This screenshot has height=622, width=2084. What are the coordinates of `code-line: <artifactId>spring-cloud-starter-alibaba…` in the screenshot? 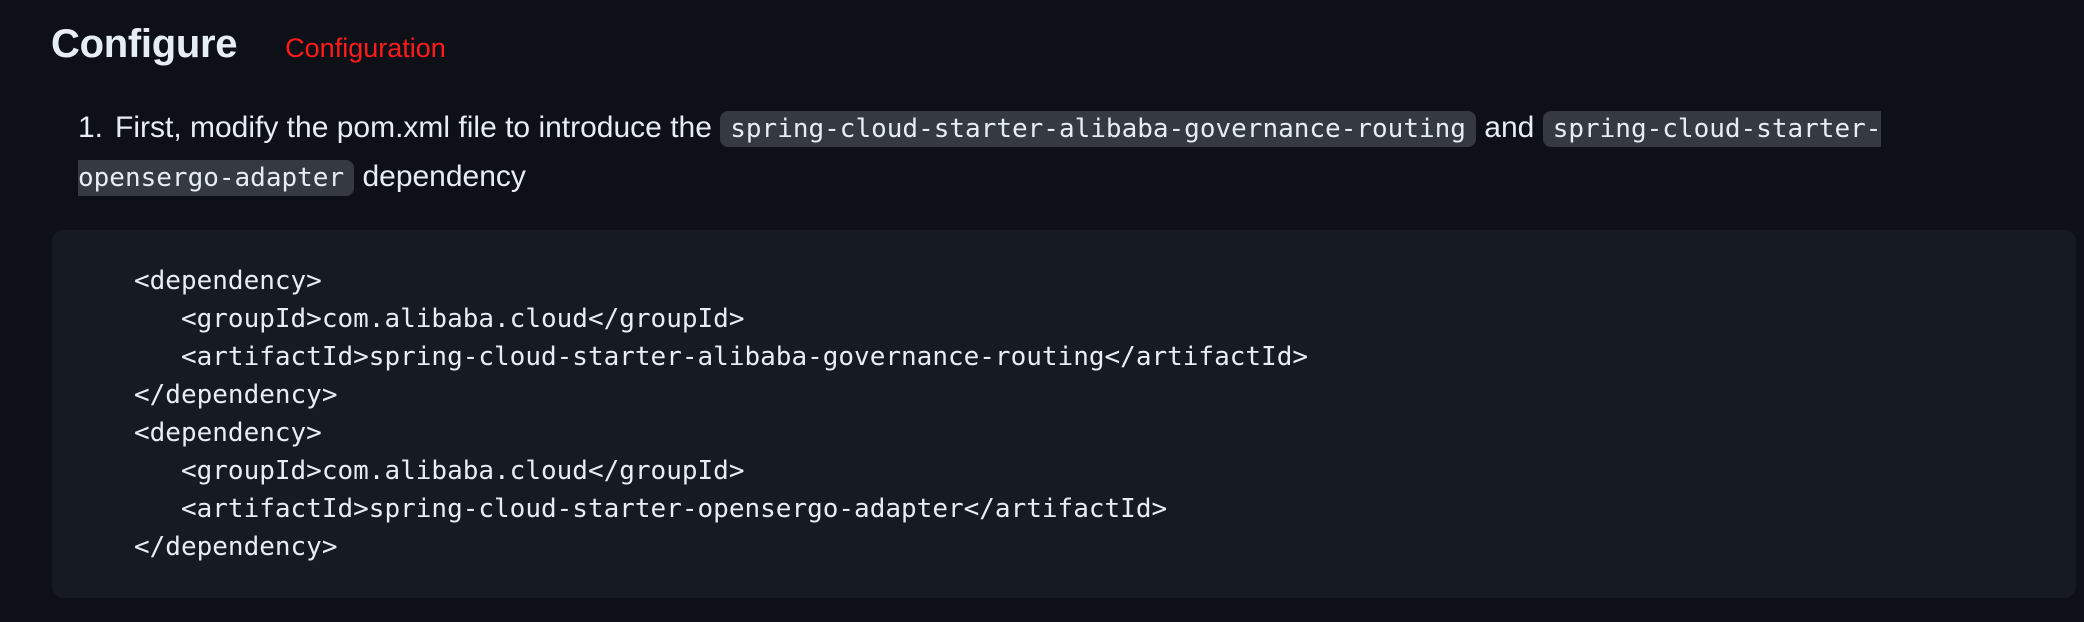 It's located at (721, 357).